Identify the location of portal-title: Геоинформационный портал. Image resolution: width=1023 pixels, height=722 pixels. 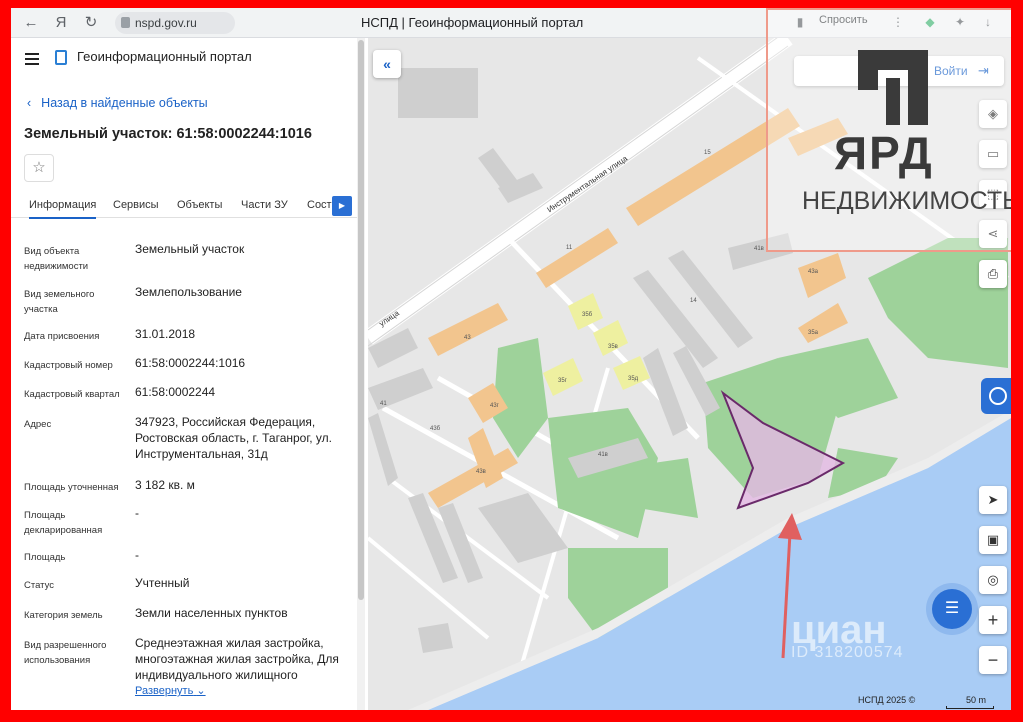
(164, 56).